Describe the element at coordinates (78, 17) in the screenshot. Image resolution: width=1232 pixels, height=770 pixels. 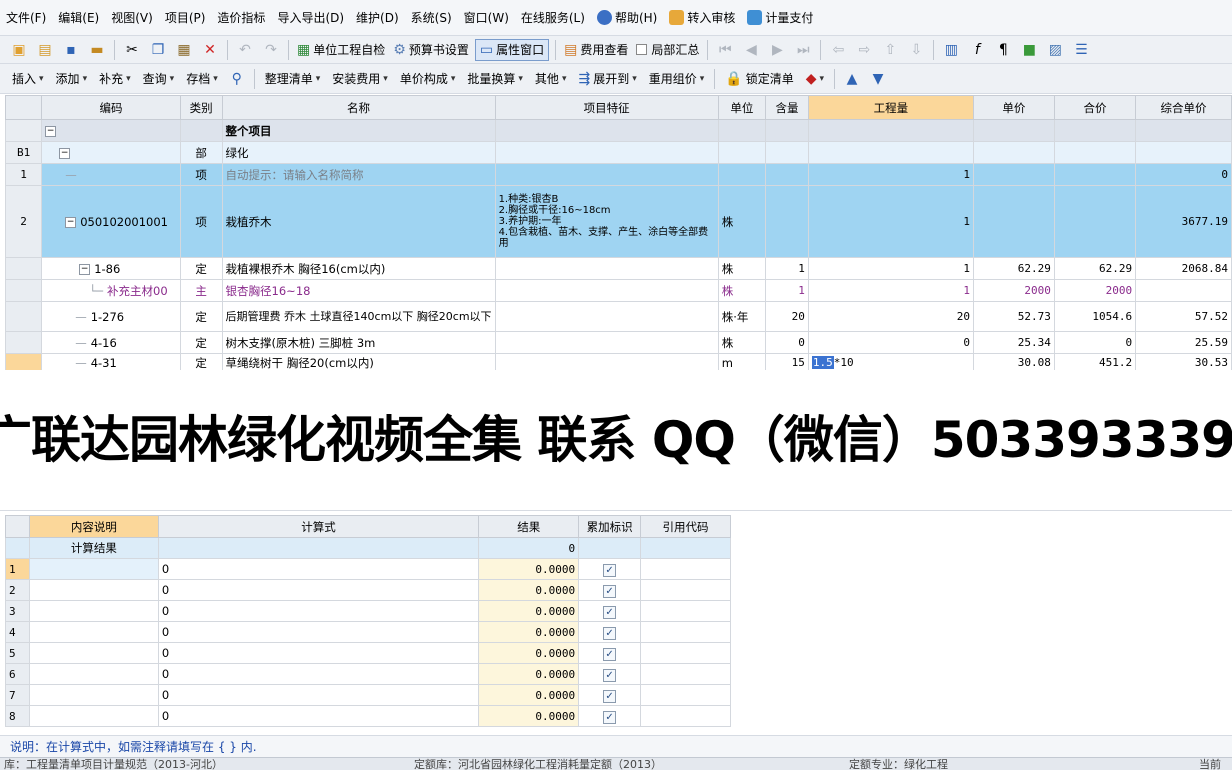
I see `menu-edit: 编辑(E)` at that location.